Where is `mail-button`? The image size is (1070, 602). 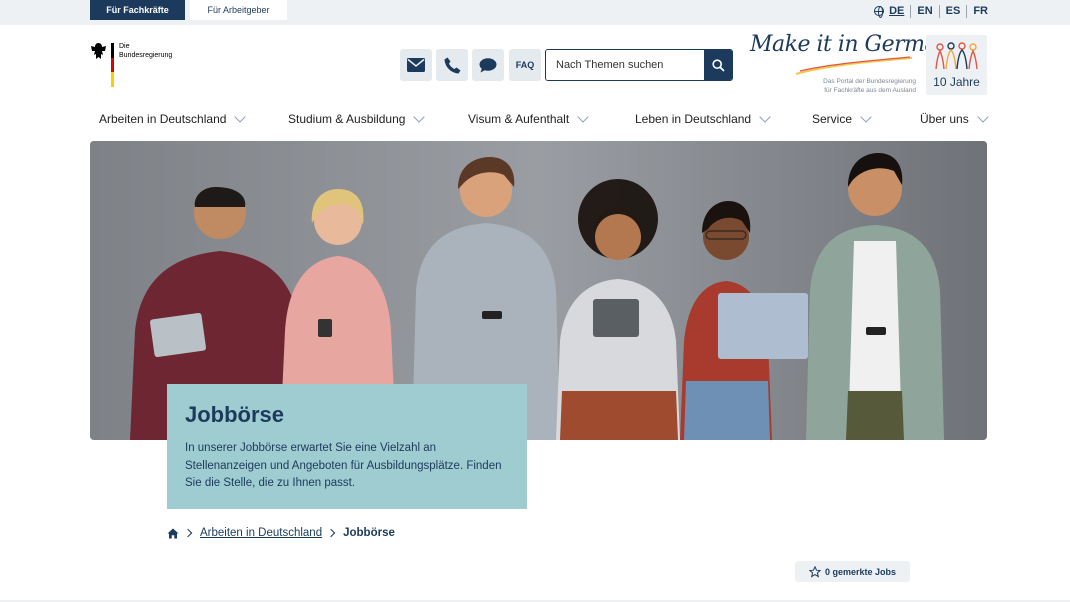
mail-button is located at coordinates (416, 65).